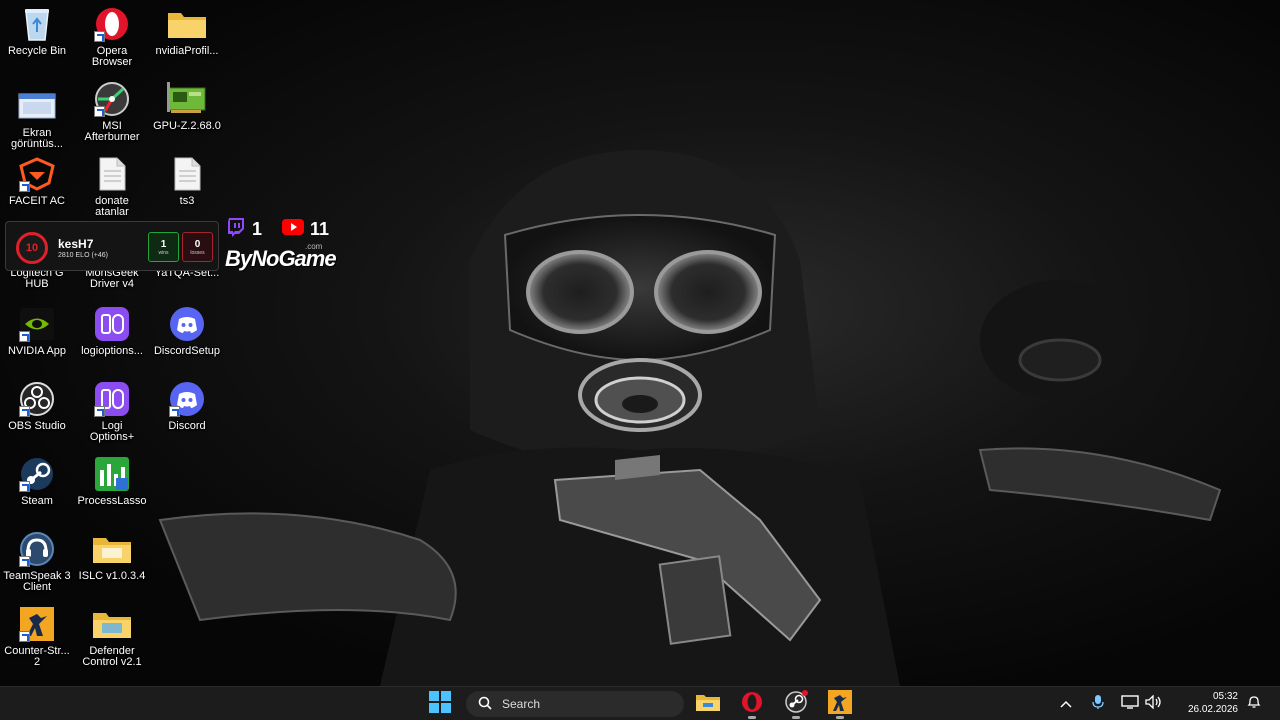 The width and height of the screenshot is (1280, 720). Describe the element at coordinates (277, 228) in the screenshot. I see `stream-stats: 1 11` at that location.